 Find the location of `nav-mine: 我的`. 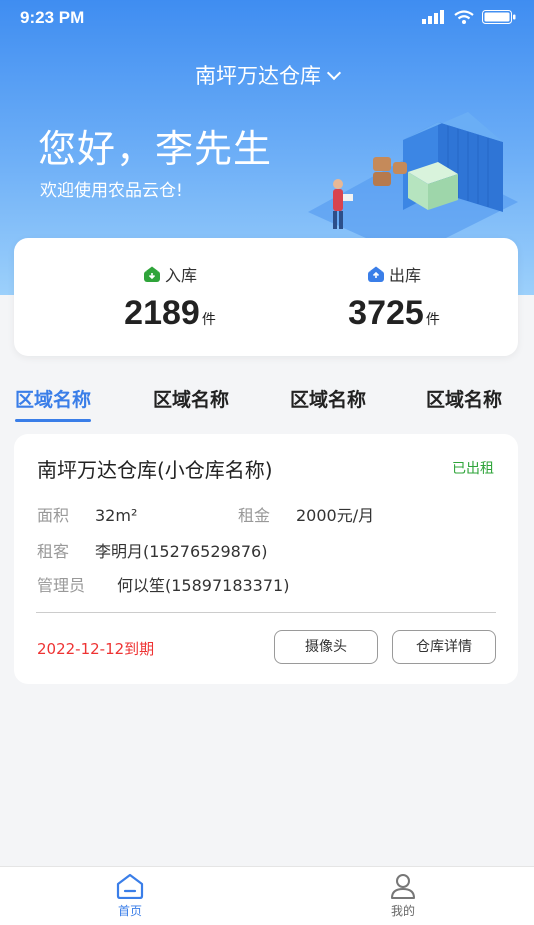

nav-mine: 我的 is located at coordinates (403, 896).